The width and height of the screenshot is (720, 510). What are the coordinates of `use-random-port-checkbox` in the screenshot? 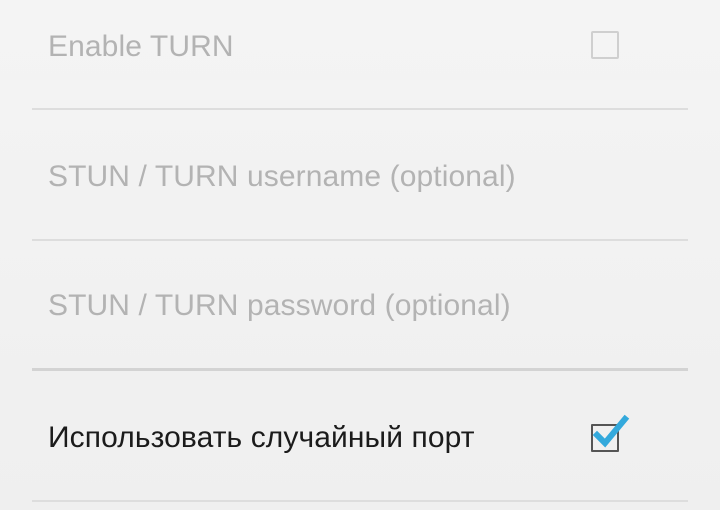 It's located at (610, 433).